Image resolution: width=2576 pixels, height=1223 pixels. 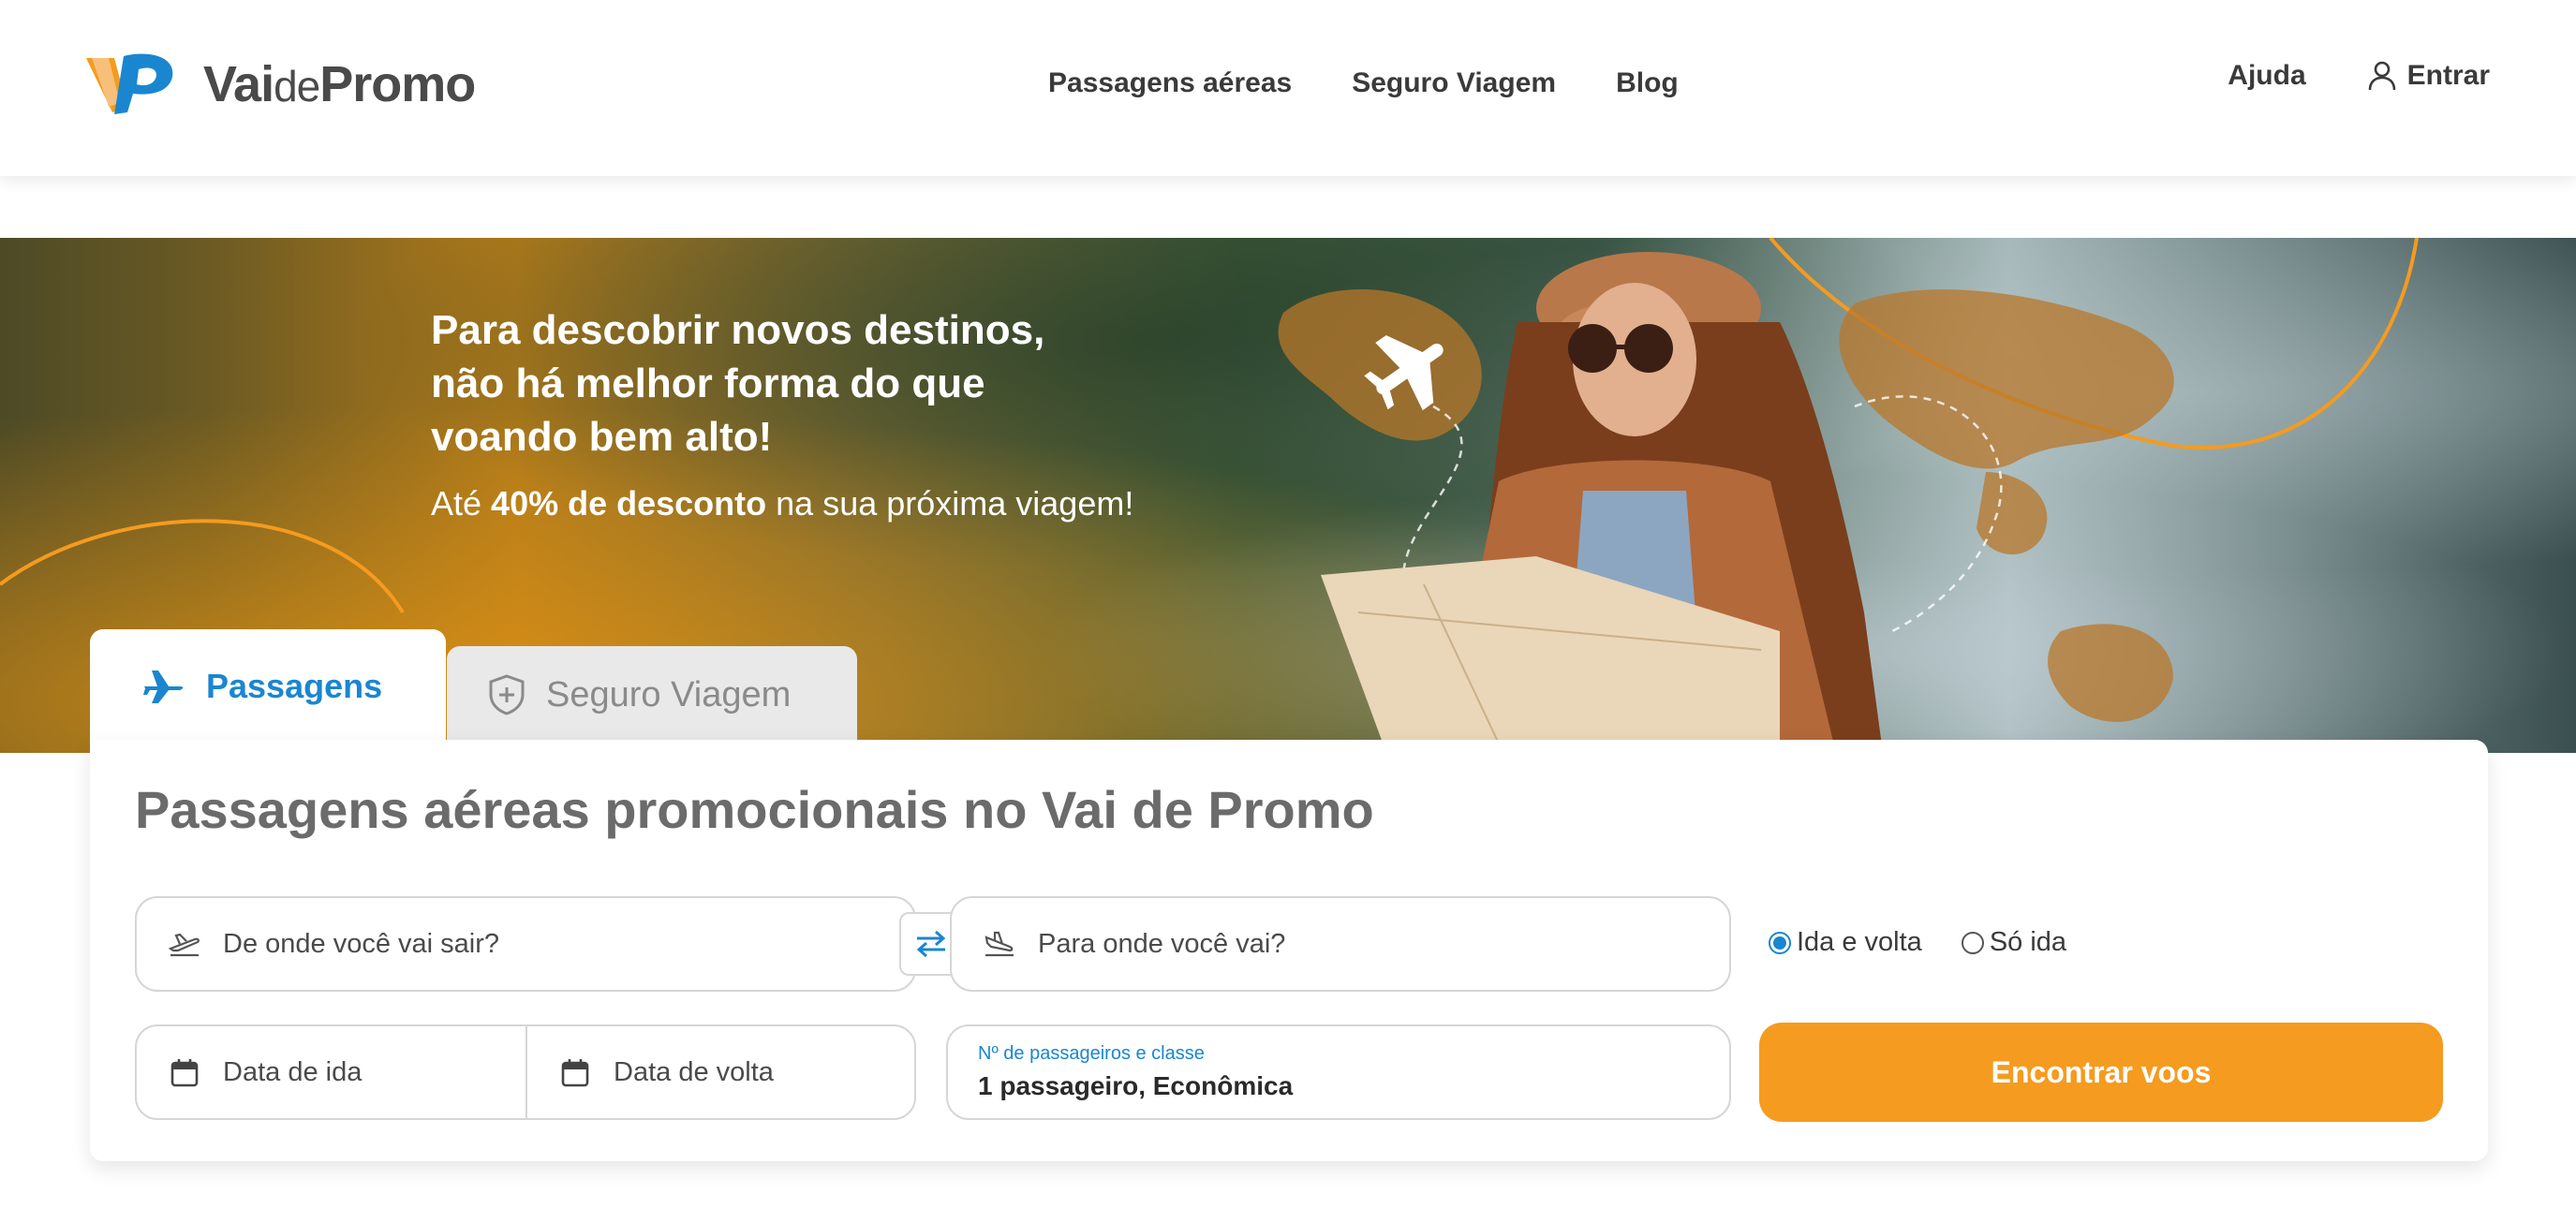 What do you see at coordinates (1091, 1053) in the screenshot?
I see `passengers-label: Nº de passageiros e classe` at bounding box center [1091, 1053].